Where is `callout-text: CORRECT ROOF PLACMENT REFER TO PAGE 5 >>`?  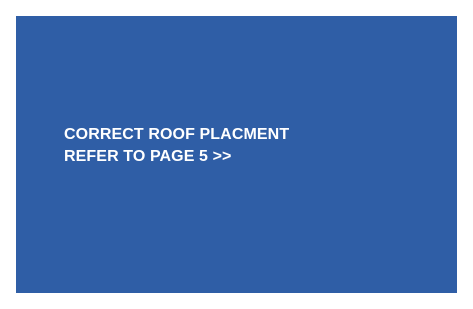
callout-text: CORRECT ROOF PLACMENT REFER TO PAGE 5 >> is located at coordinates (176, 146).